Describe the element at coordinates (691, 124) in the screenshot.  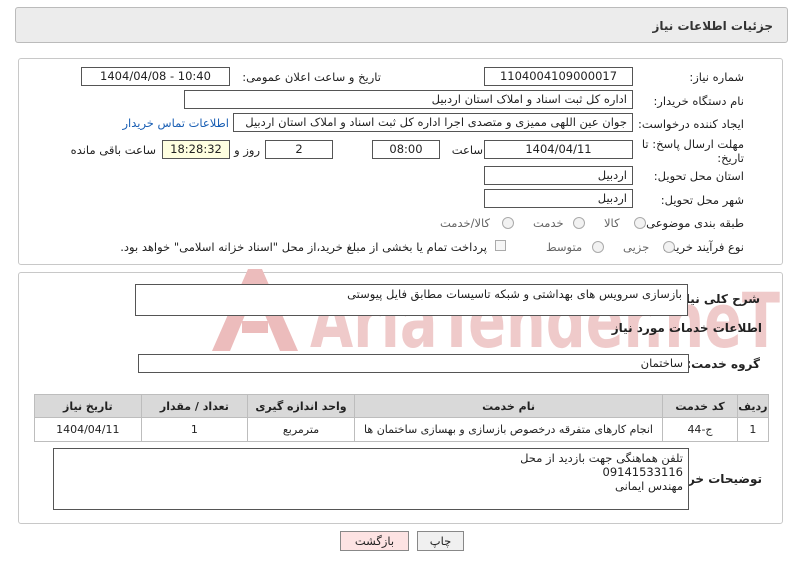
I see `creator-label: ایجاد کننده درخواست:` at that location.